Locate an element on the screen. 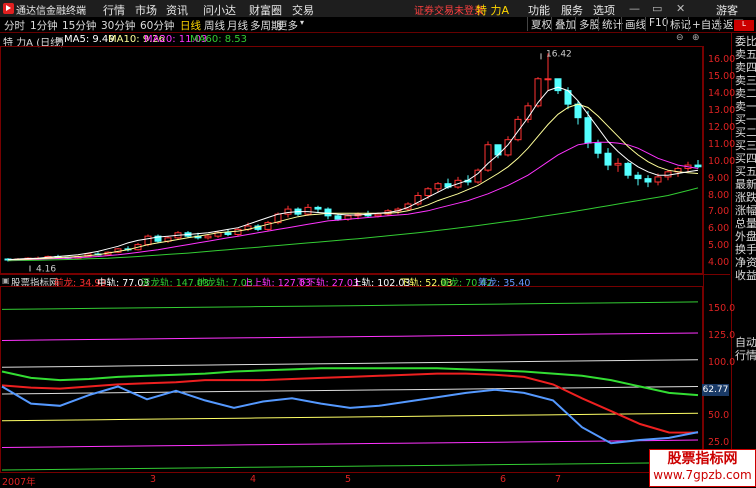  indicator-tick: 25.0 is located at coordinates (719, 443).